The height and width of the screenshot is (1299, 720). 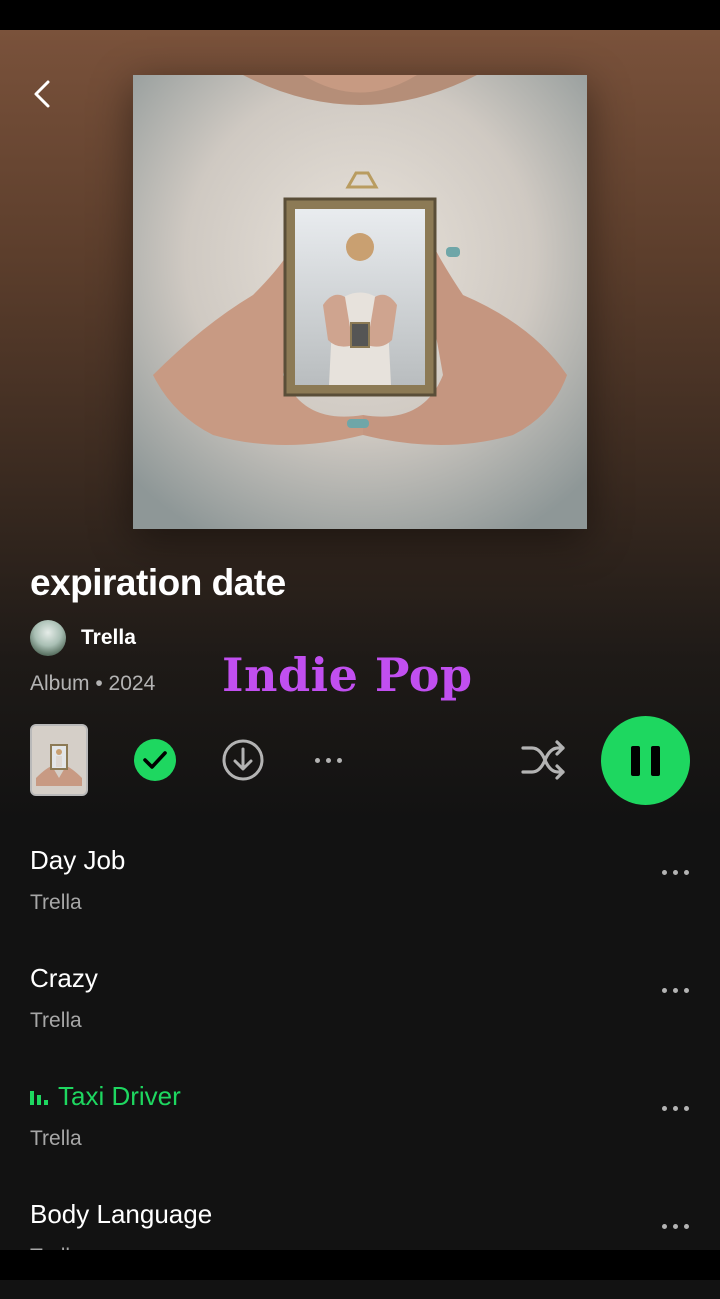 I want to click on more-options-icon, so click(x=328, y=760).